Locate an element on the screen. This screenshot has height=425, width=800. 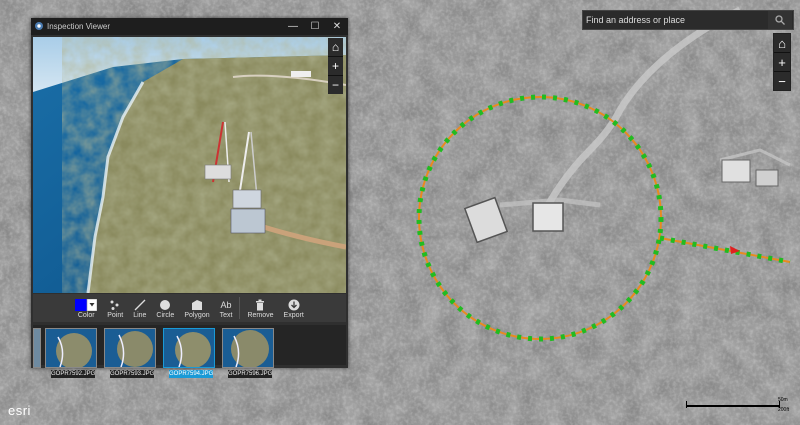
point-icon is located at coordinates (115, 304).